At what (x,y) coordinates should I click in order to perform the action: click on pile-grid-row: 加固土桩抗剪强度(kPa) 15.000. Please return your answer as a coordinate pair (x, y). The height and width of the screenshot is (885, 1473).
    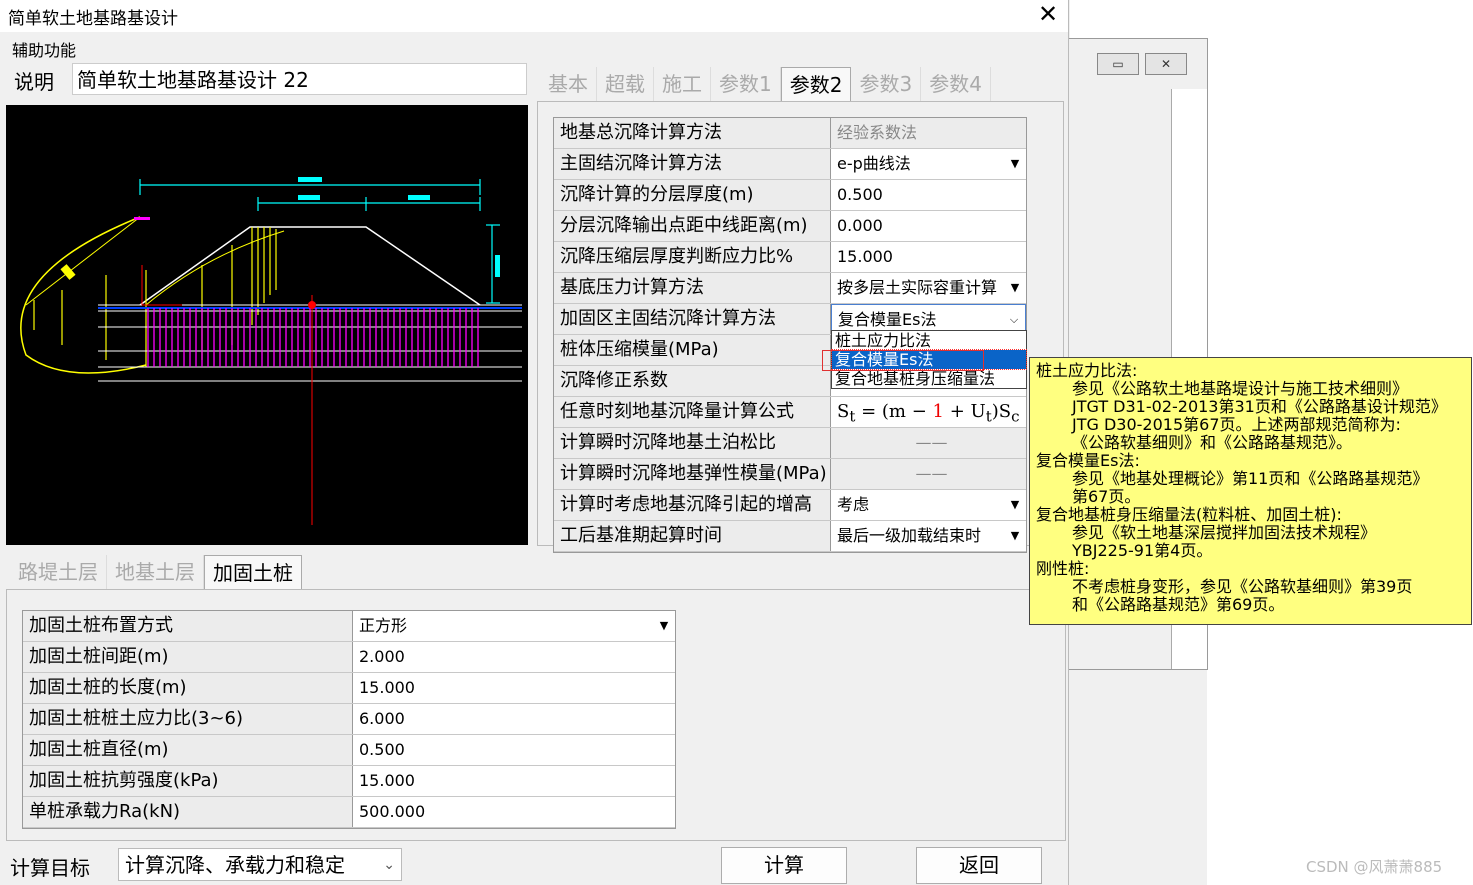
    Looking at the image, I should click on (349, 781).